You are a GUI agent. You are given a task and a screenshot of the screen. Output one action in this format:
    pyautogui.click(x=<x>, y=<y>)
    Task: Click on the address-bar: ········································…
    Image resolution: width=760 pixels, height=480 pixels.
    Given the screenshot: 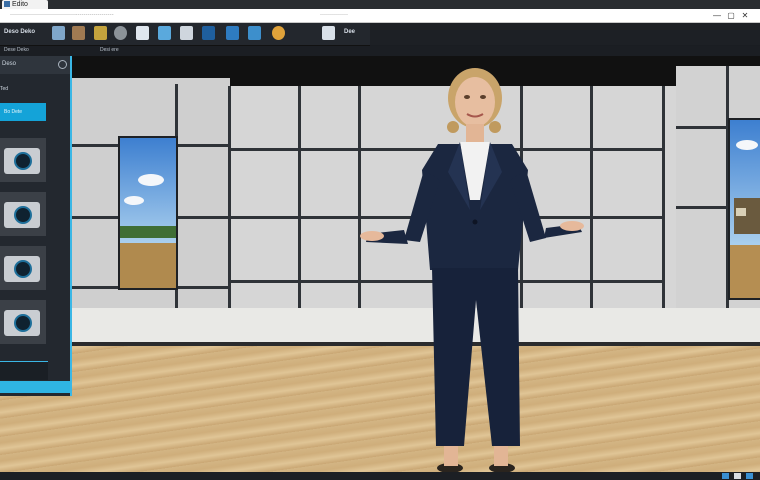 What is the action you would take?
    pyautogui.click(x=380, y=16)
    